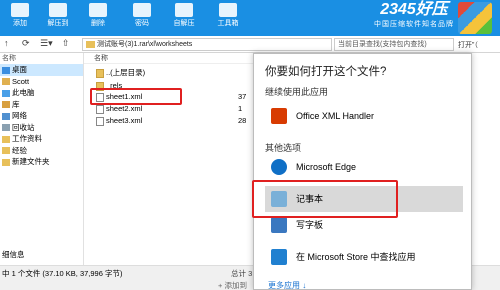 The image size is (500, 290). What do you see at coordinates (6, 93) in the screenshot?
I see `computer-icon` at bounding box center [6, 93].